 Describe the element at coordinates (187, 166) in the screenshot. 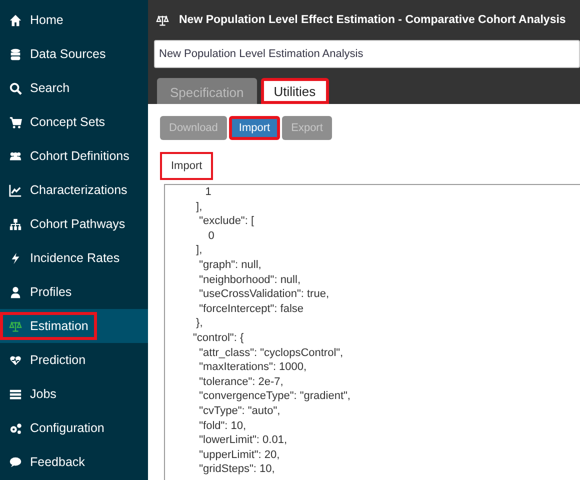

I see `section-label: Import` at that location.